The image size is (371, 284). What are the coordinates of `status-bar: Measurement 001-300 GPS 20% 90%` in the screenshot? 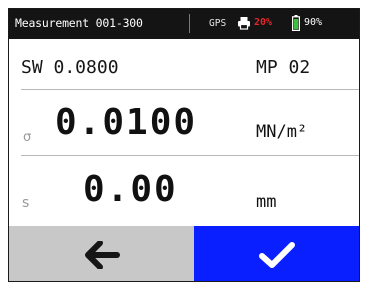 It's located at (184, 24).